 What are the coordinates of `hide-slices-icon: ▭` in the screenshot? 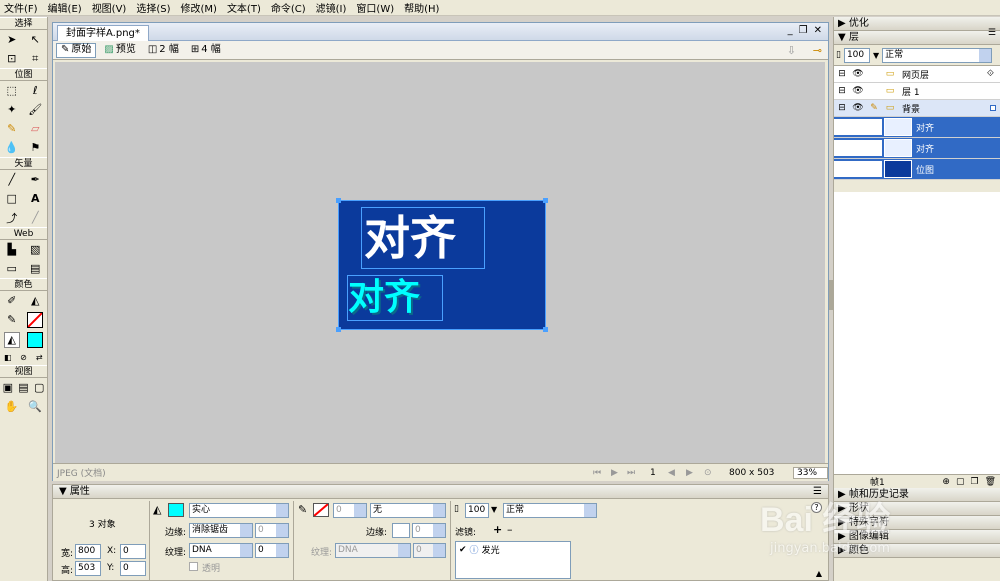 It's located at (12, 269).